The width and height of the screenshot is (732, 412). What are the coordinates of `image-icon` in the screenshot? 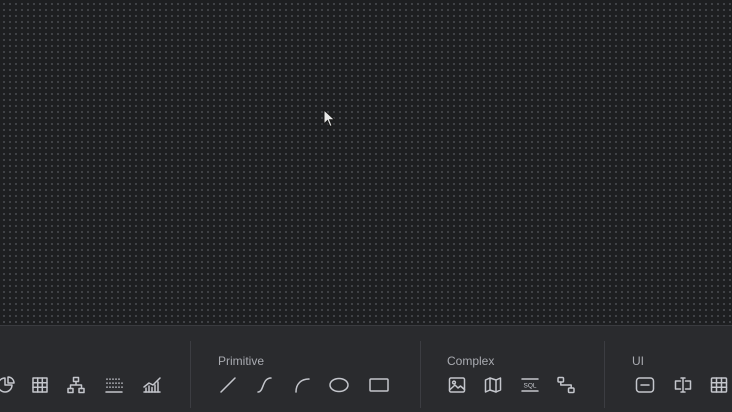 It's located at (457, 385).